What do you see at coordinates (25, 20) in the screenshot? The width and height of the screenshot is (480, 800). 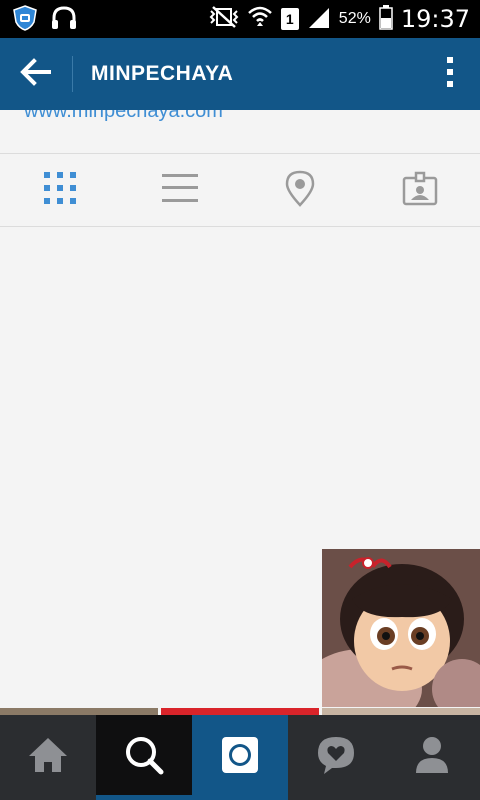 I see `shield-icon` at bounding box center [25, 20].